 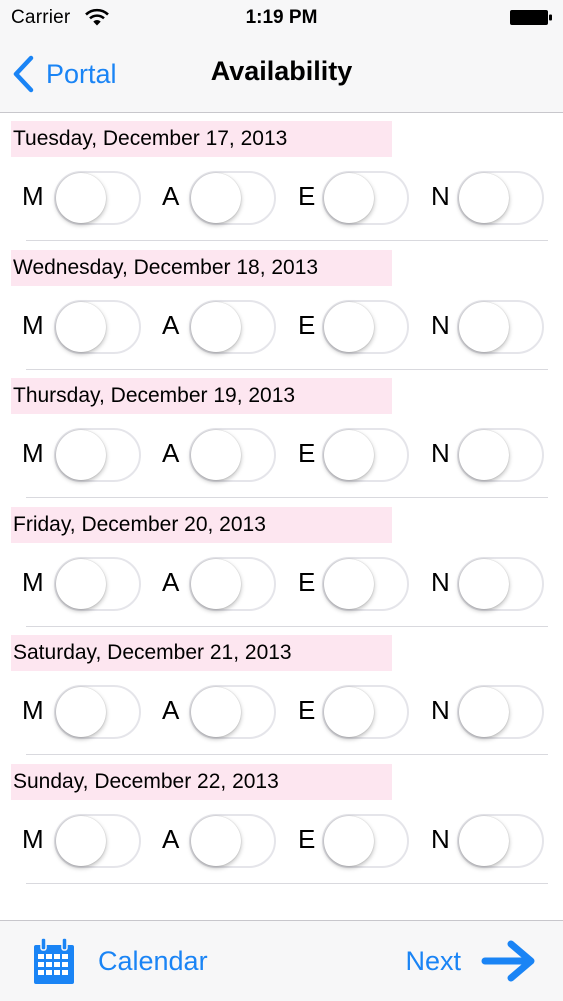 I want to click on row-separator, so click(x=287, y=883).